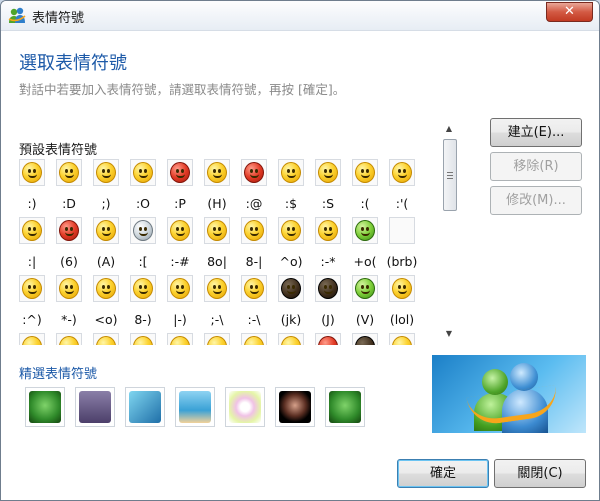 The image size is (600, 501). I want to click on emoticon-shortcut: :S, so click(328, 203).